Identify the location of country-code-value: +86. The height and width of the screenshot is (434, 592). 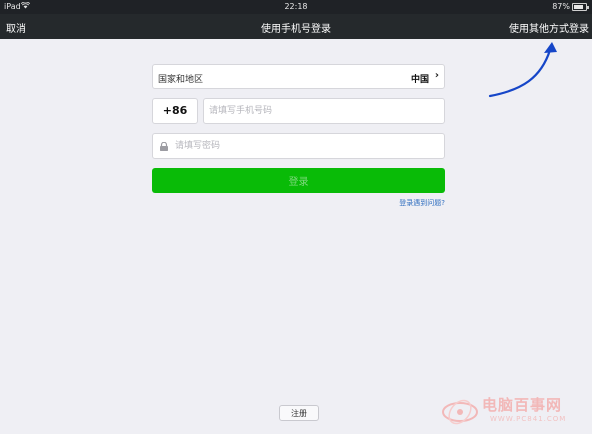
(175, 110).